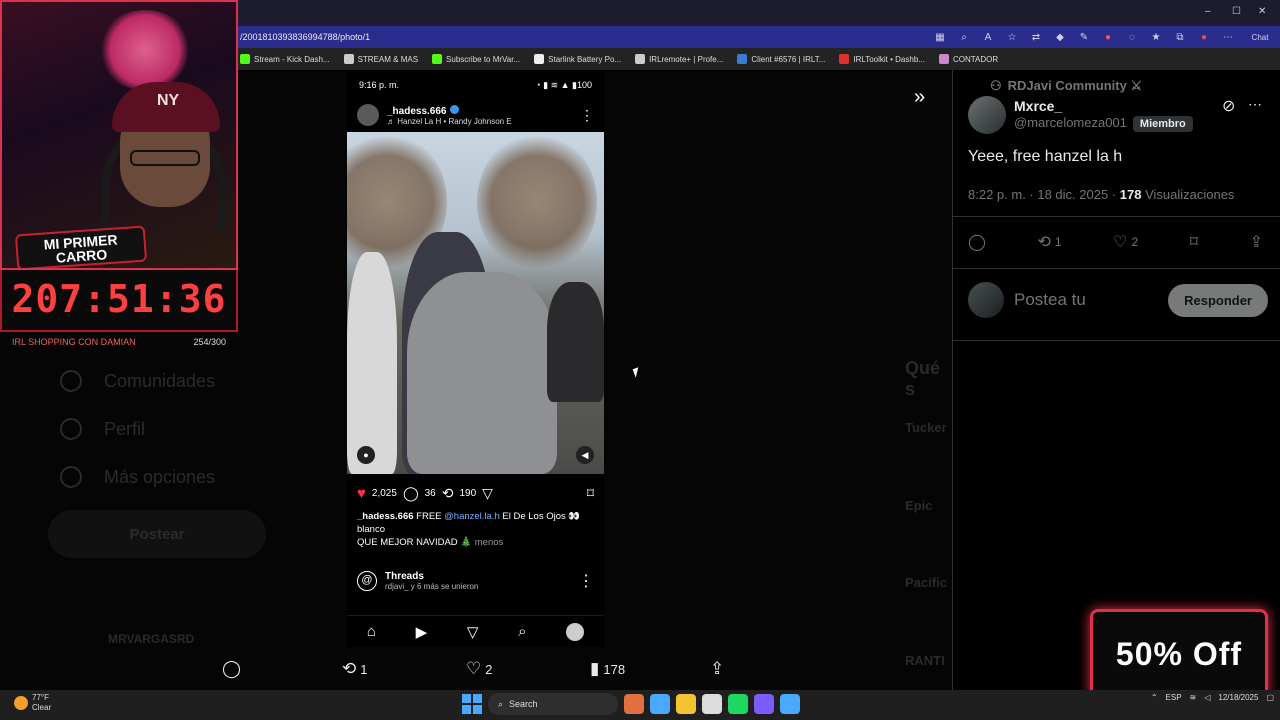 Image resolution: width=1280 pixels, height=720 pixels. I want to click on close-window-button: ✕, so click(1262, 11).